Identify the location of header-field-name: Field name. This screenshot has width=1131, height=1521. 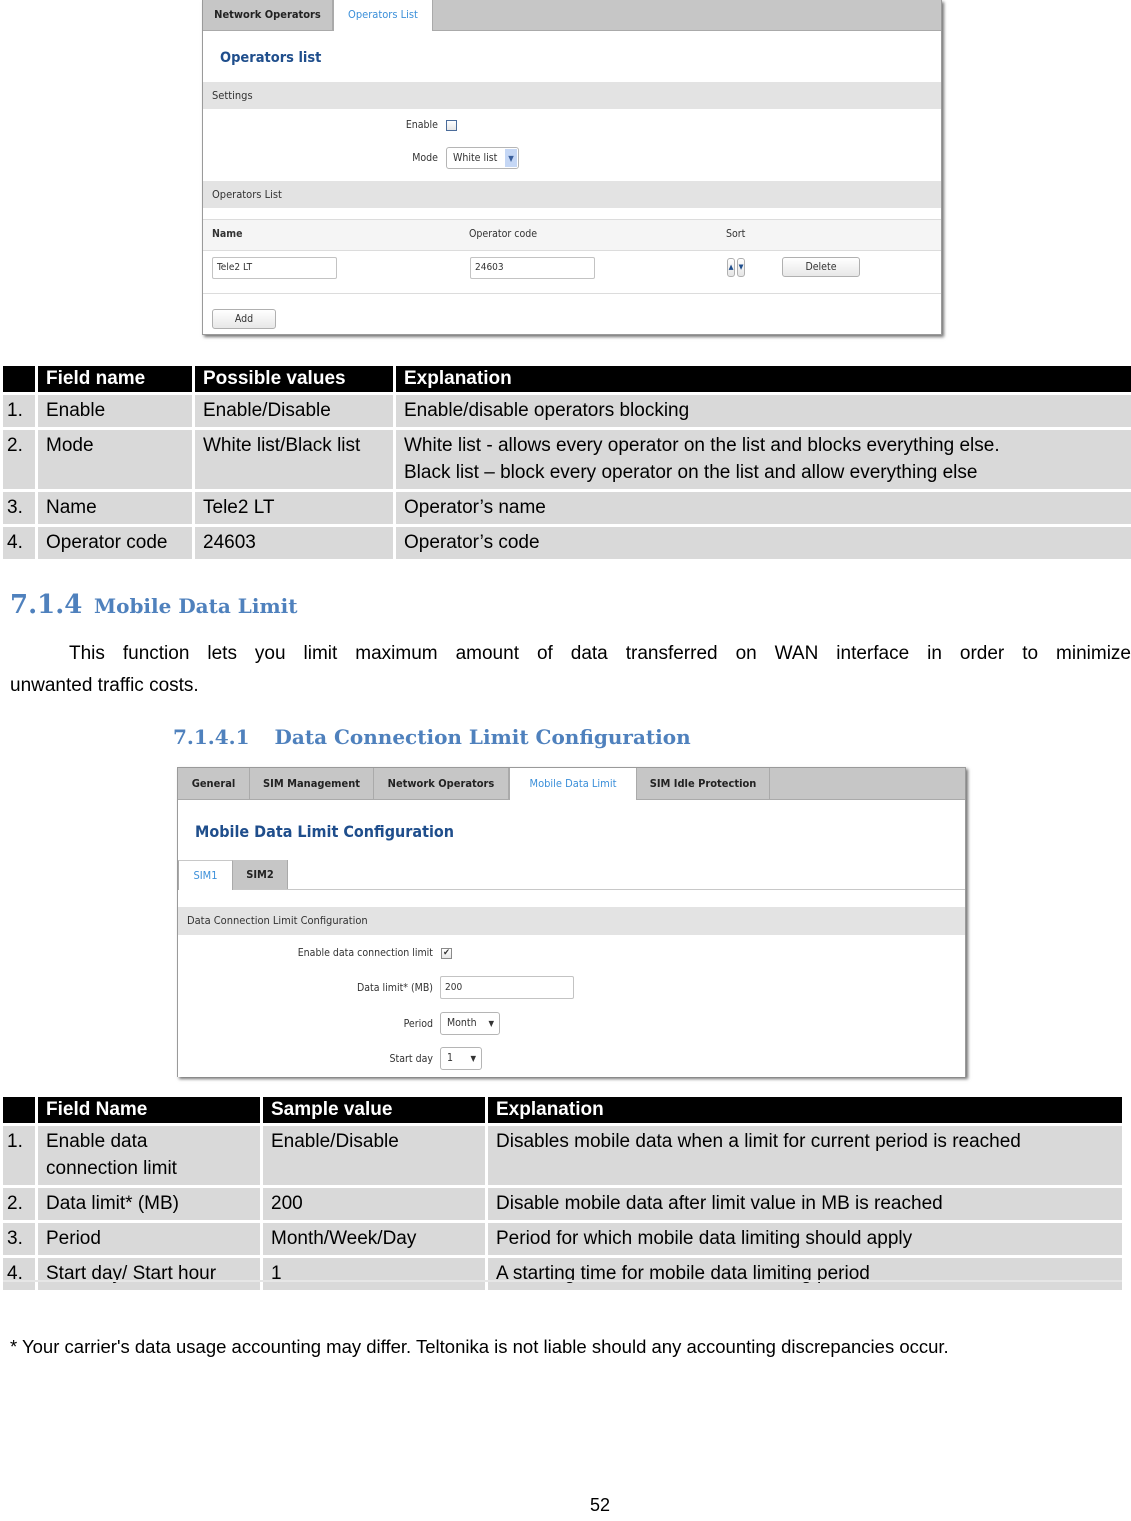
(115, 379).